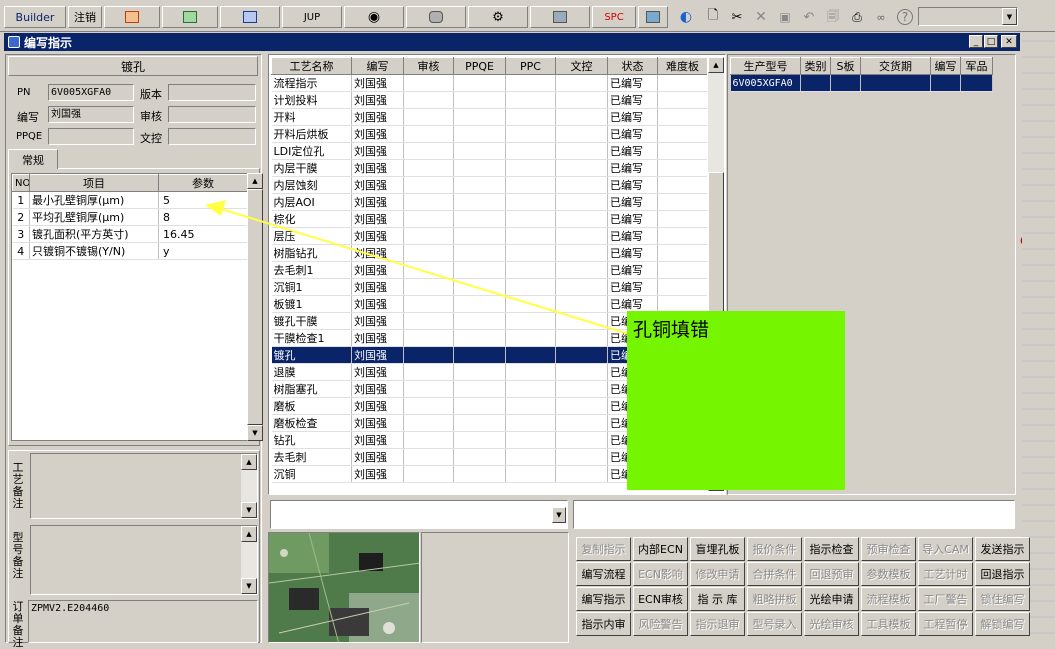 This screenshot has width=1055, height=649. Describe the element at coordinates (419, 514) in the screenshot. I see `process-combo: ▼` at that location.